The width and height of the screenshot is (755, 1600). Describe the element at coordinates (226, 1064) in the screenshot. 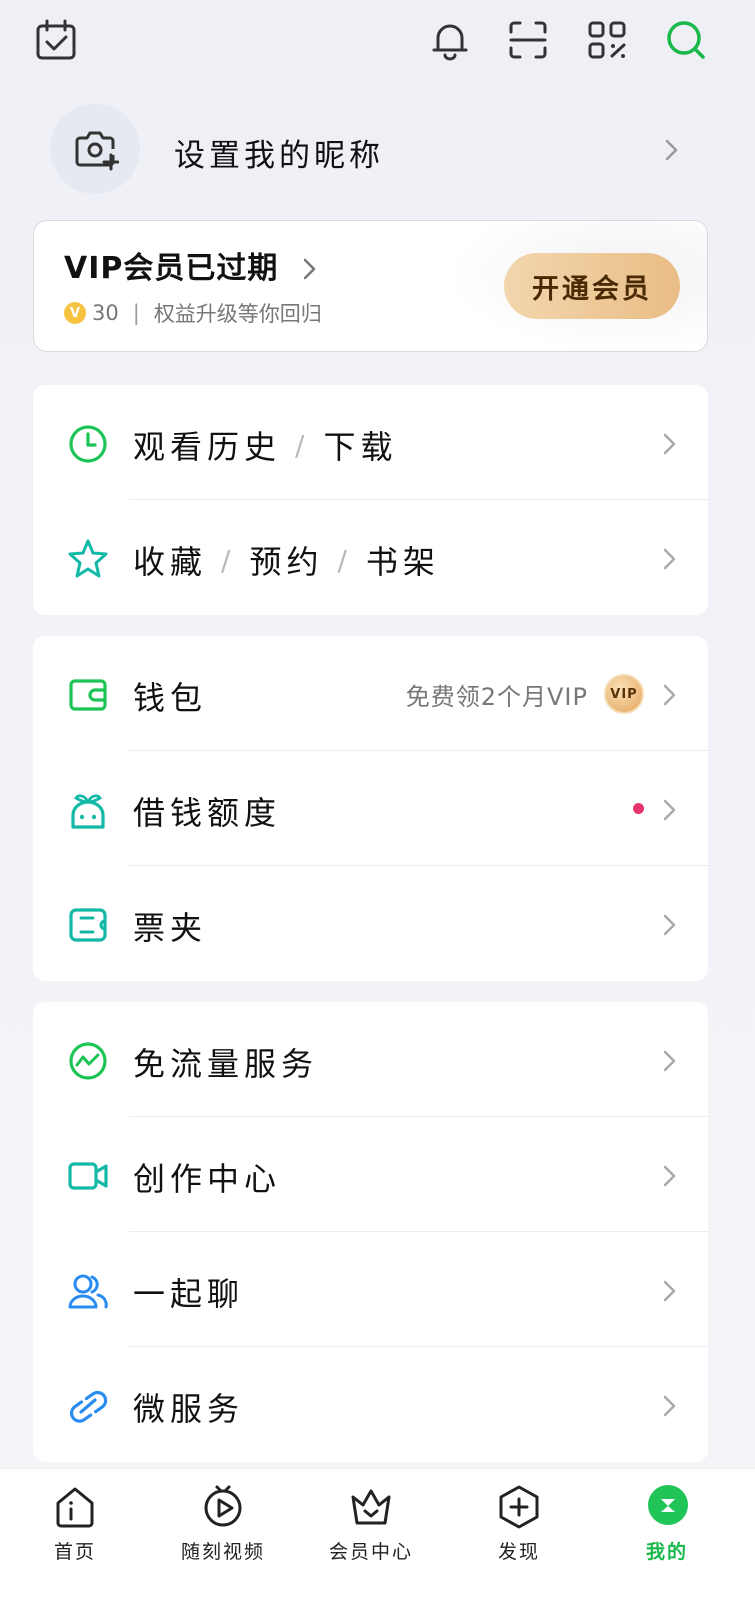

I see `free-data-label: 免流量服务` at that location.